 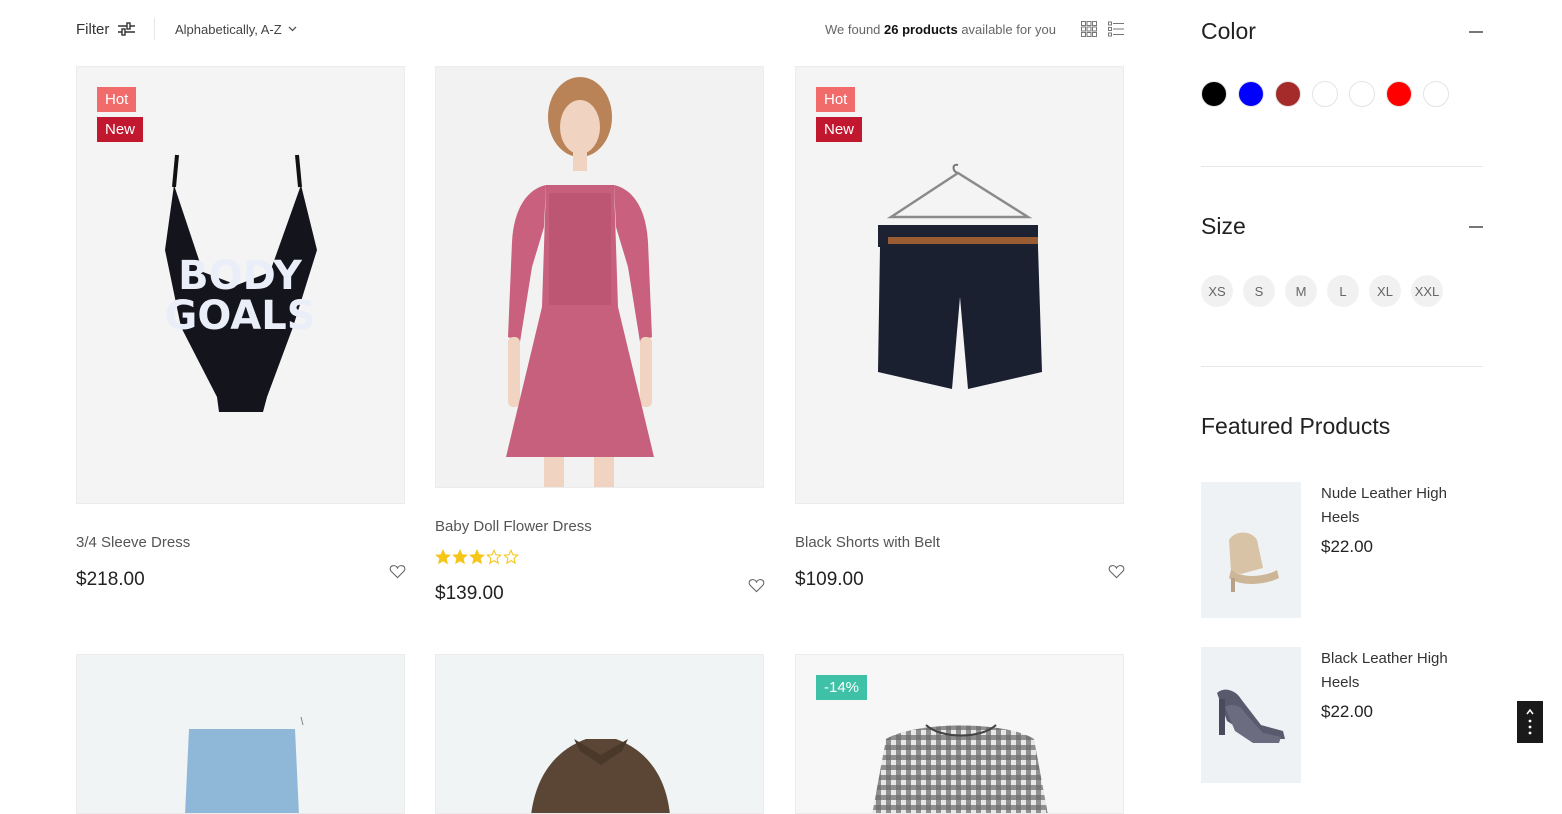 What do you see at coordinates (469, 593) in the screenshot?
I see `product-price: $139.00` at bounding box center [469, 593].